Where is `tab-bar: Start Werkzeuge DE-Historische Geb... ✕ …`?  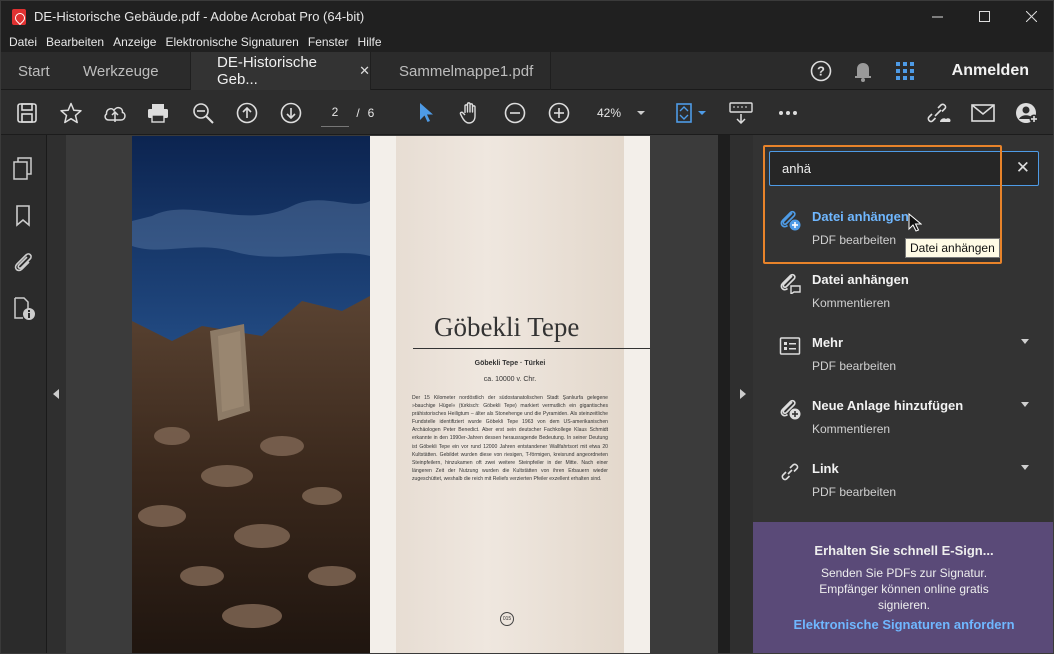 tab-bar: Start Werkzeuge DE-Historische Geb... ✕ … is located at coordinates (527, 71).